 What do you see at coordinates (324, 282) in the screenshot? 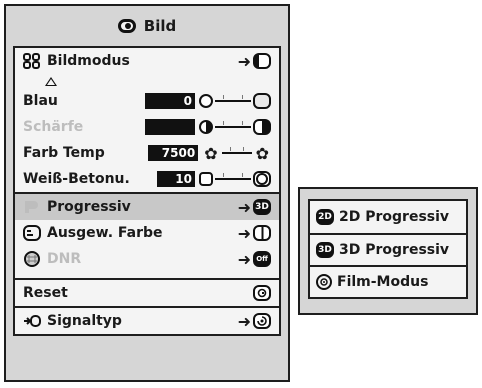
I see `film-icon` at bounding box center [324, 282].